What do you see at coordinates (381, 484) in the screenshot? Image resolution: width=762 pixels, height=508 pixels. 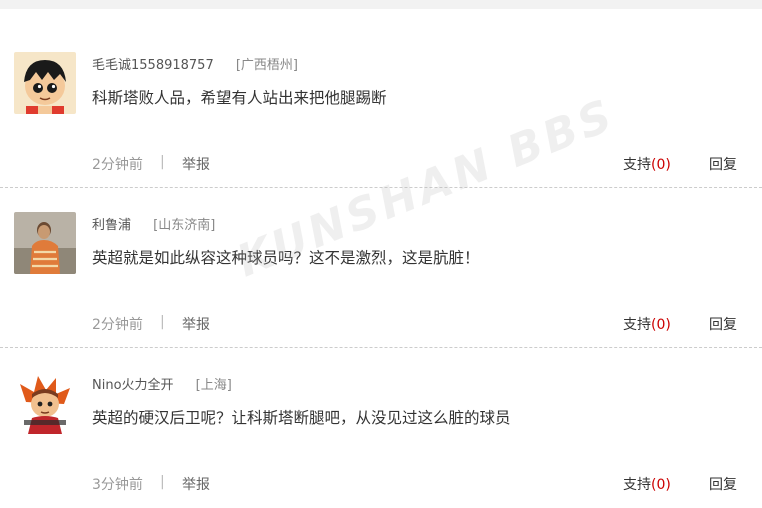 I see `comment-footer: 3分钟前 | 举报 支持(0) 回复` at bounding box center [381, 484].